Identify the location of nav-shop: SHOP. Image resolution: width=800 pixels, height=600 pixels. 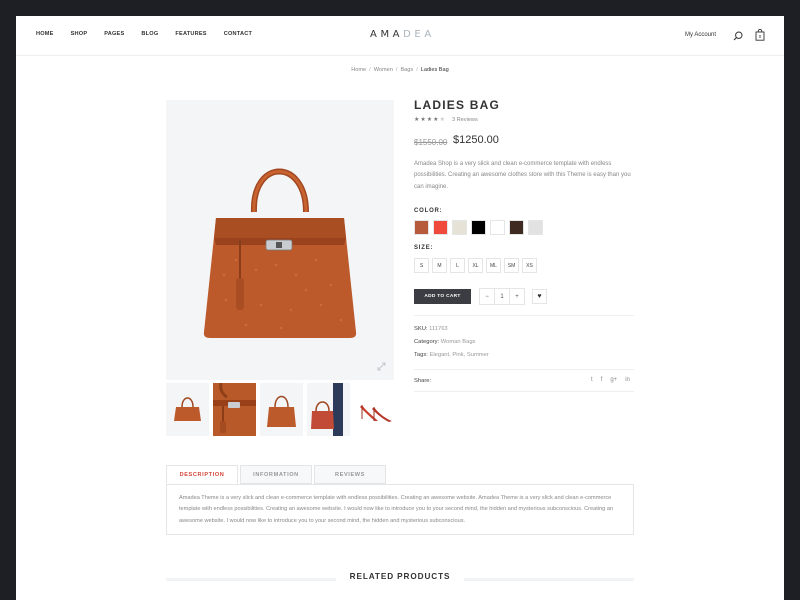
(79, 34).